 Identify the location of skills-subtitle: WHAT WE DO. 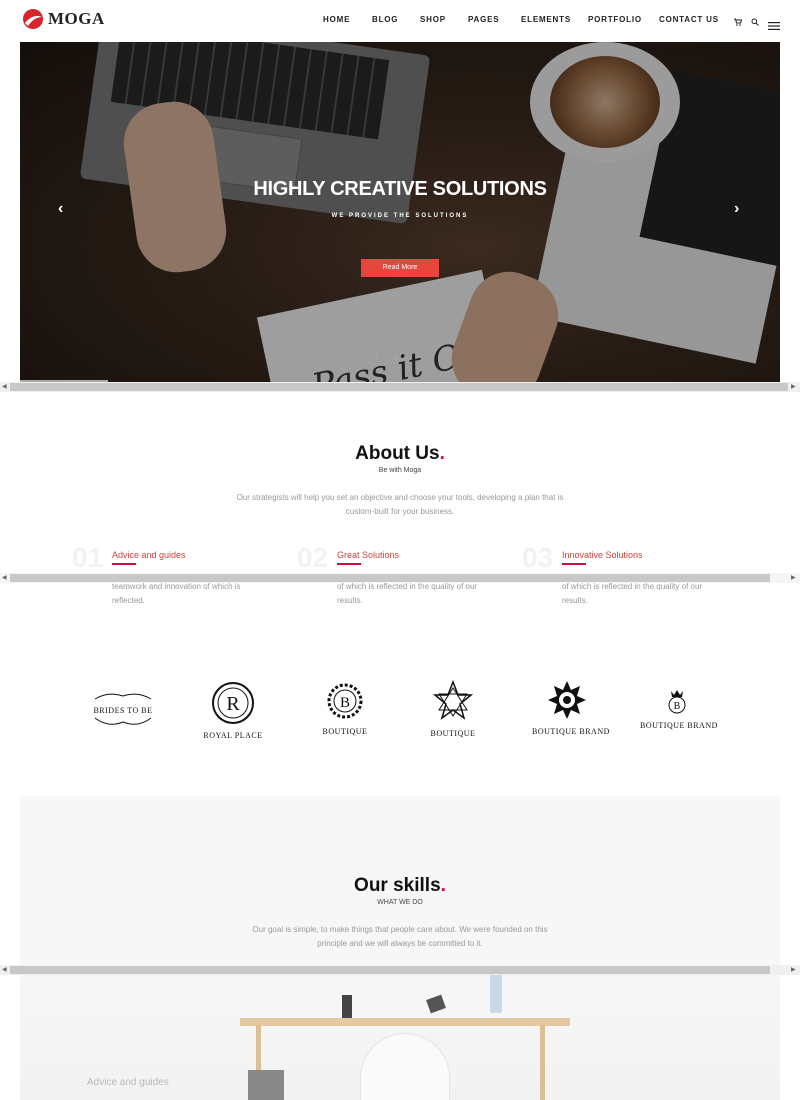
(400, 902).